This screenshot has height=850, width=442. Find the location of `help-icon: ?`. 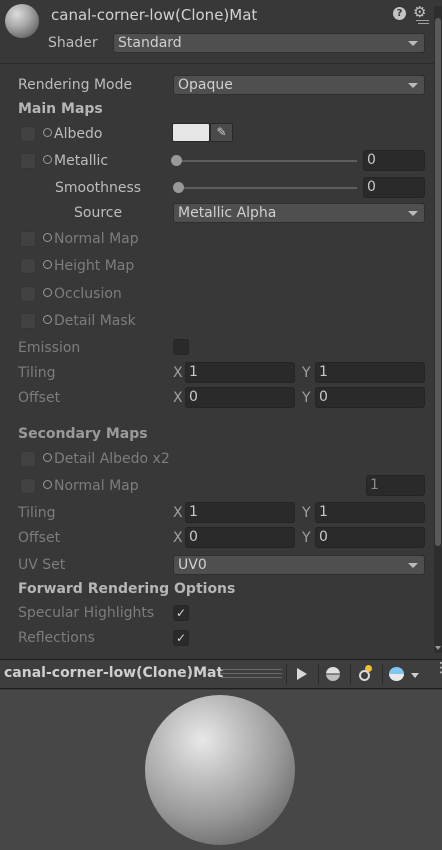

help-icon: ? is located at coordinates (399, 13).